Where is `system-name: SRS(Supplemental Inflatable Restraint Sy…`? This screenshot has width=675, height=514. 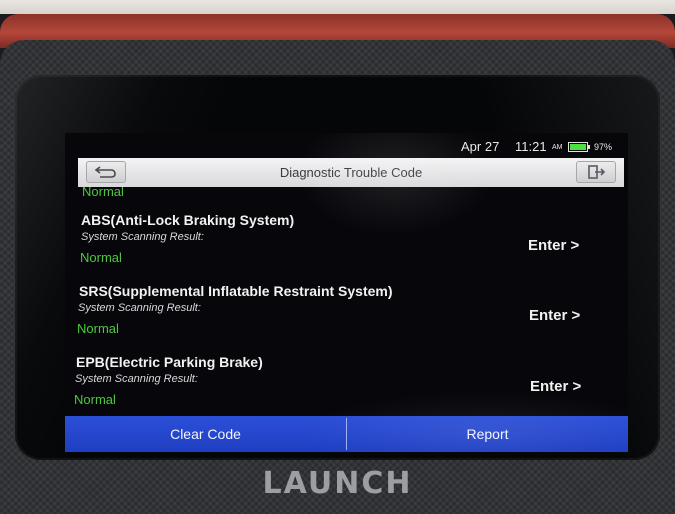
system-name: SRS(Supplemental Inflatable Restraint Sy… is located at coordinates (236, 291).